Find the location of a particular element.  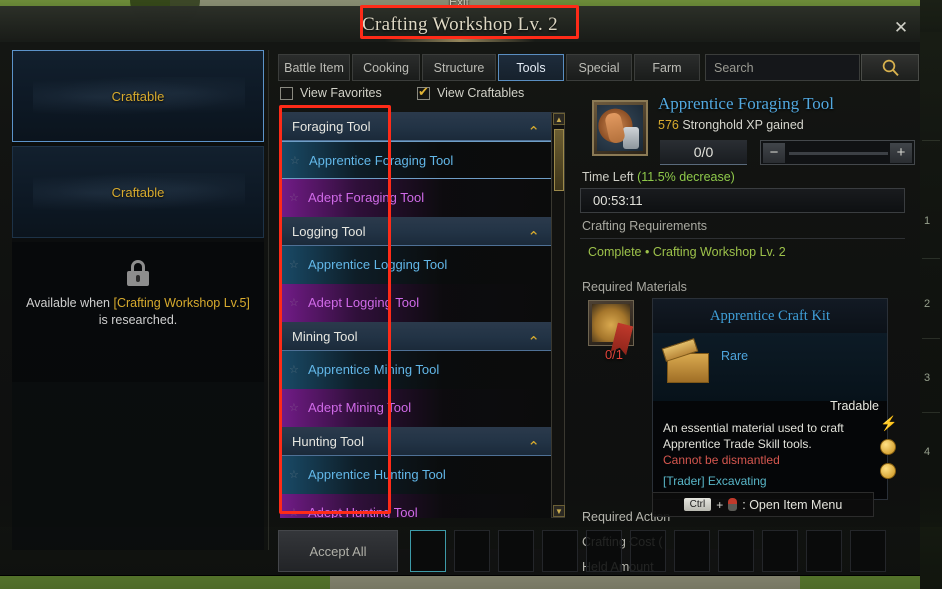

tab-cooking: Cooking is located at coordinates (386, 67).